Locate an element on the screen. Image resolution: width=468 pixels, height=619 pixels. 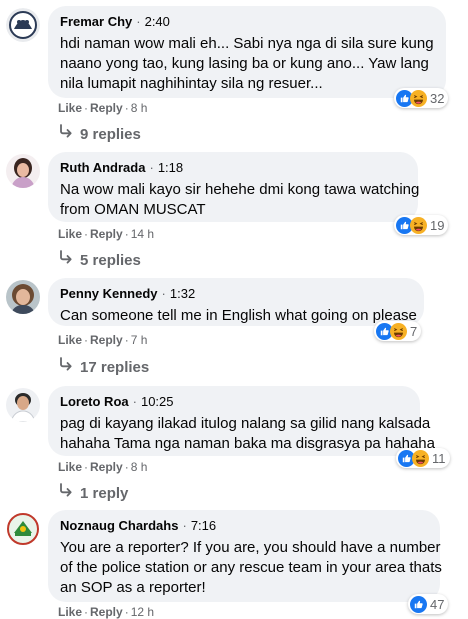
reaction-count: 7 is located at coordinates (414, 331).